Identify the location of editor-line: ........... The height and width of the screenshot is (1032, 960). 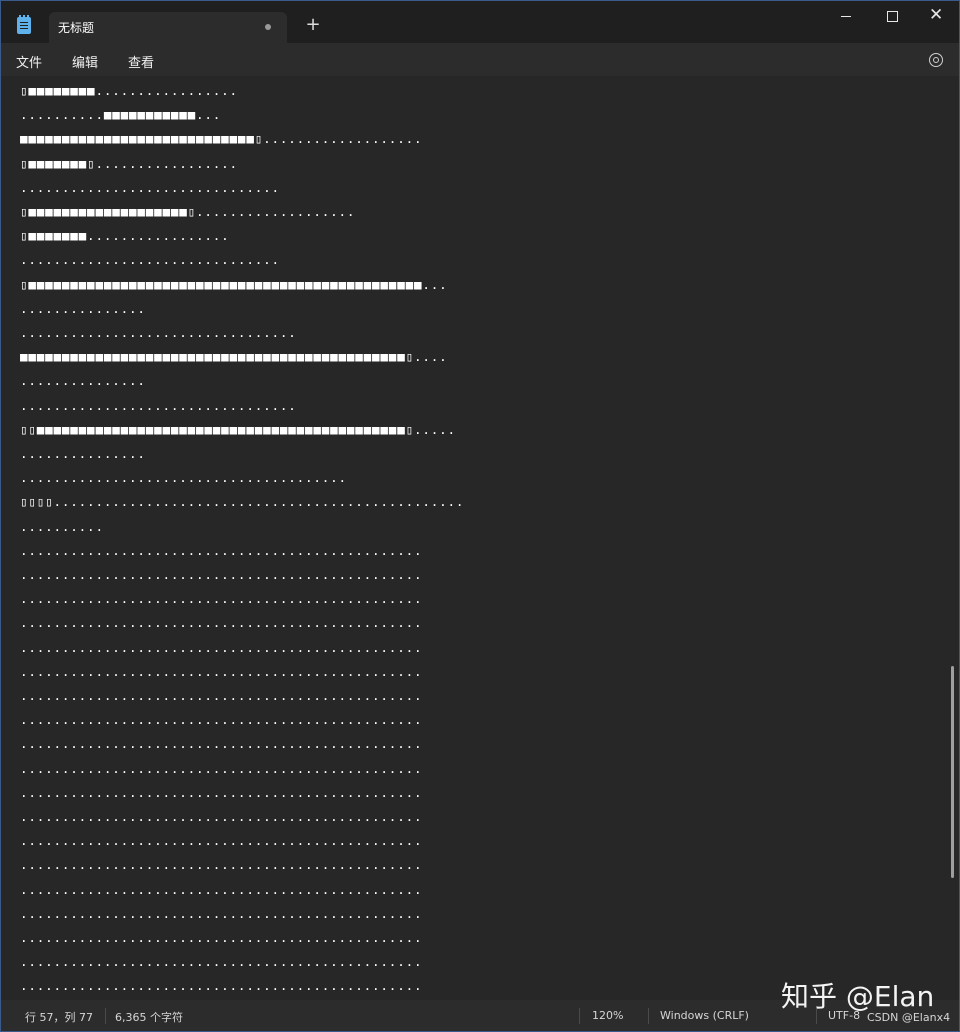
(62, 526).